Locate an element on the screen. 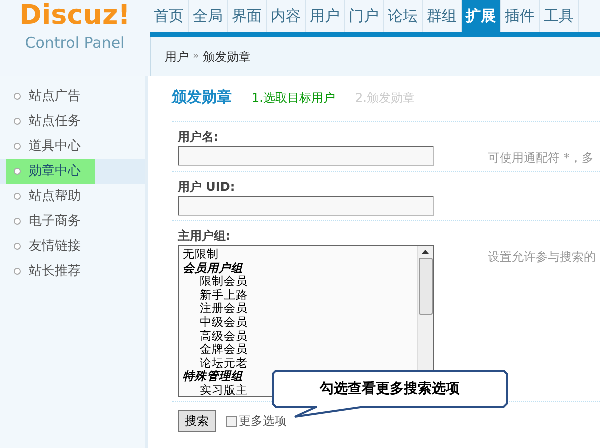 The image size is (600, 448). field-label: 主用户组: is located at coordinates (204, 236).